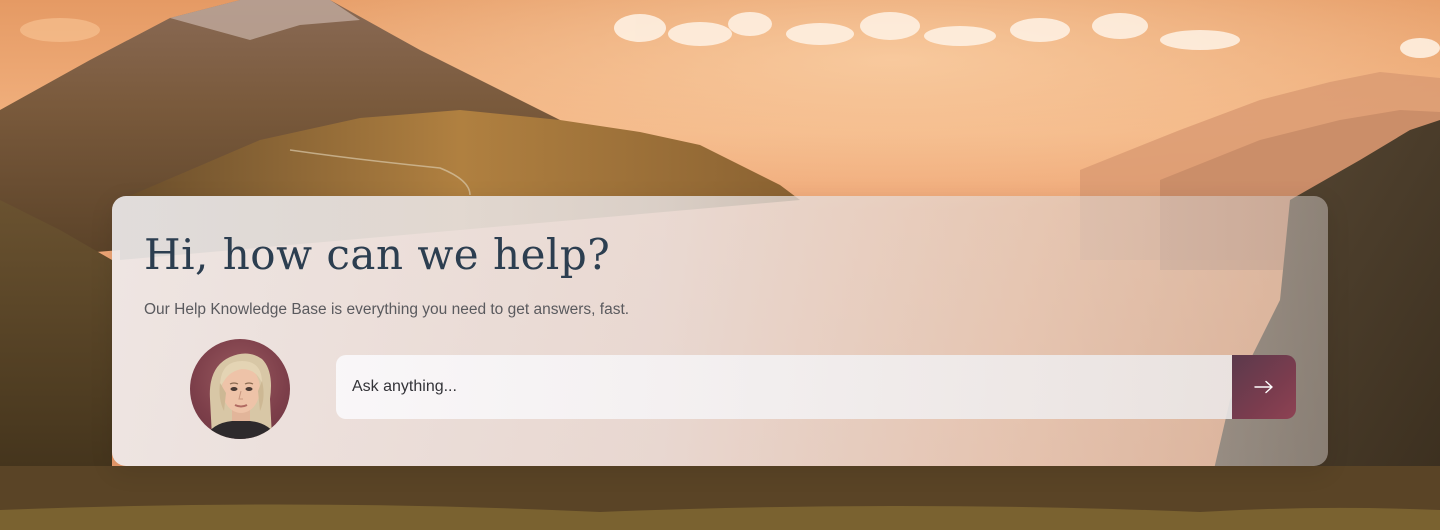  I want to click on support-agent-avatar, so click(240, 389).